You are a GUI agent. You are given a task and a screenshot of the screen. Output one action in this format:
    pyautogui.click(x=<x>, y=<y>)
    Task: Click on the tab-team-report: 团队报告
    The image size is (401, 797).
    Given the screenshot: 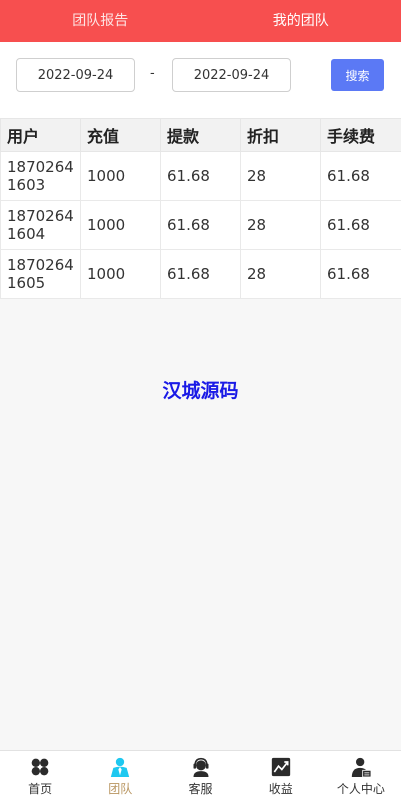 What is the action you would take?
    pyautogui.click(x=100, y=21)
    